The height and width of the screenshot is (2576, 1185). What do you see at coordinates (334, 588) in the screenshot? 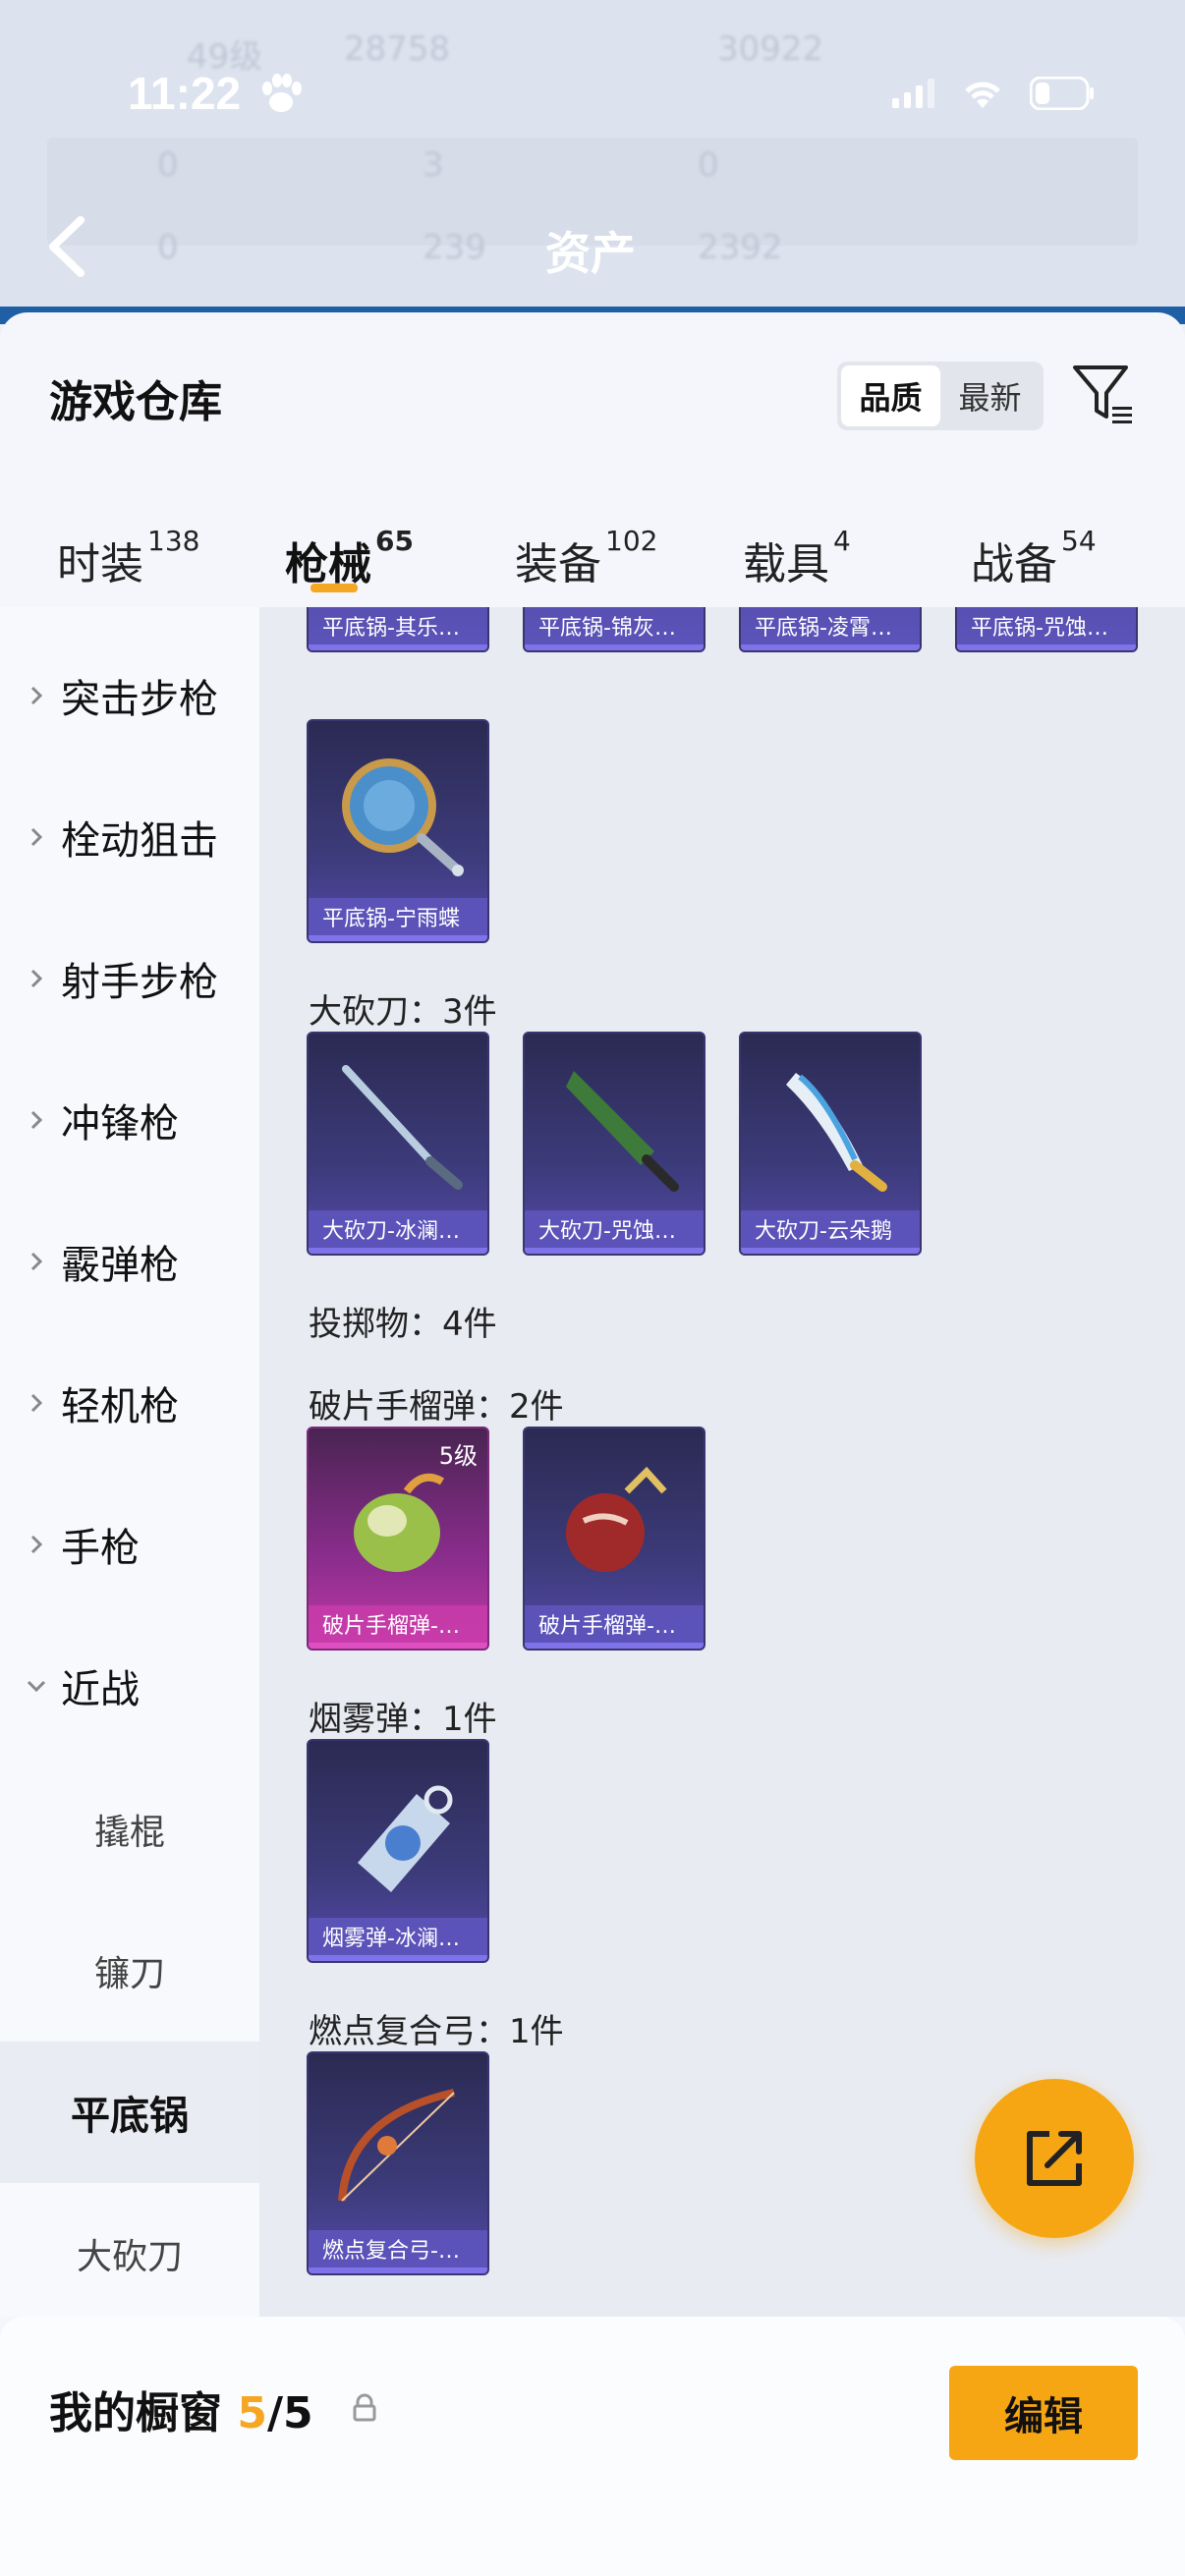
I see `active-tab-indicator` at bounding box center [334, 588].